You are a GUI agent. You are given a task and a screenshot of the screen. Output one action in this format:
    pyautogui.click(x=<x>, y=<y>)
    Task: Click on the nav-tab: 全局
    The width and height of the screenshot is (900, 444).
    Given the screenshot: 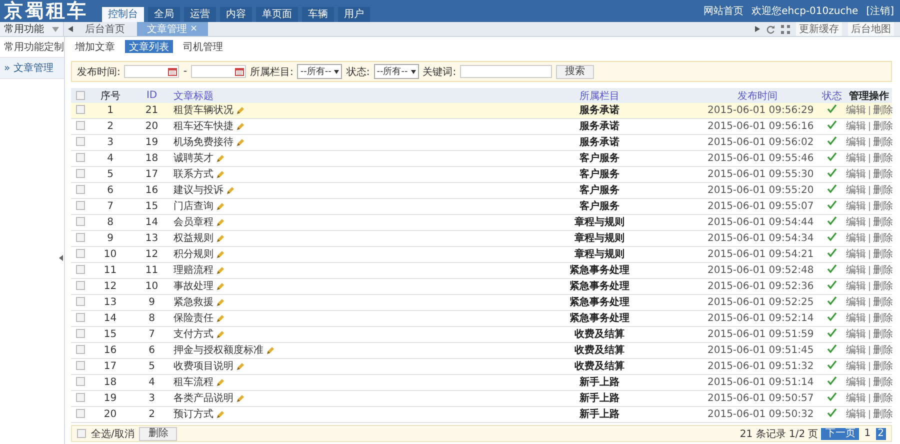 What is the action you would take?
    pyautogui.click(x=164, y=14)
    